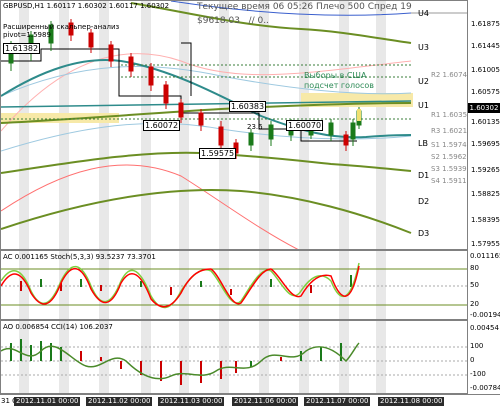 This screenshot has width=500, height=409. Describe the element at coordinates (248, 106) in the screenshot. I see `price-box-2: 1.60383` at that location.